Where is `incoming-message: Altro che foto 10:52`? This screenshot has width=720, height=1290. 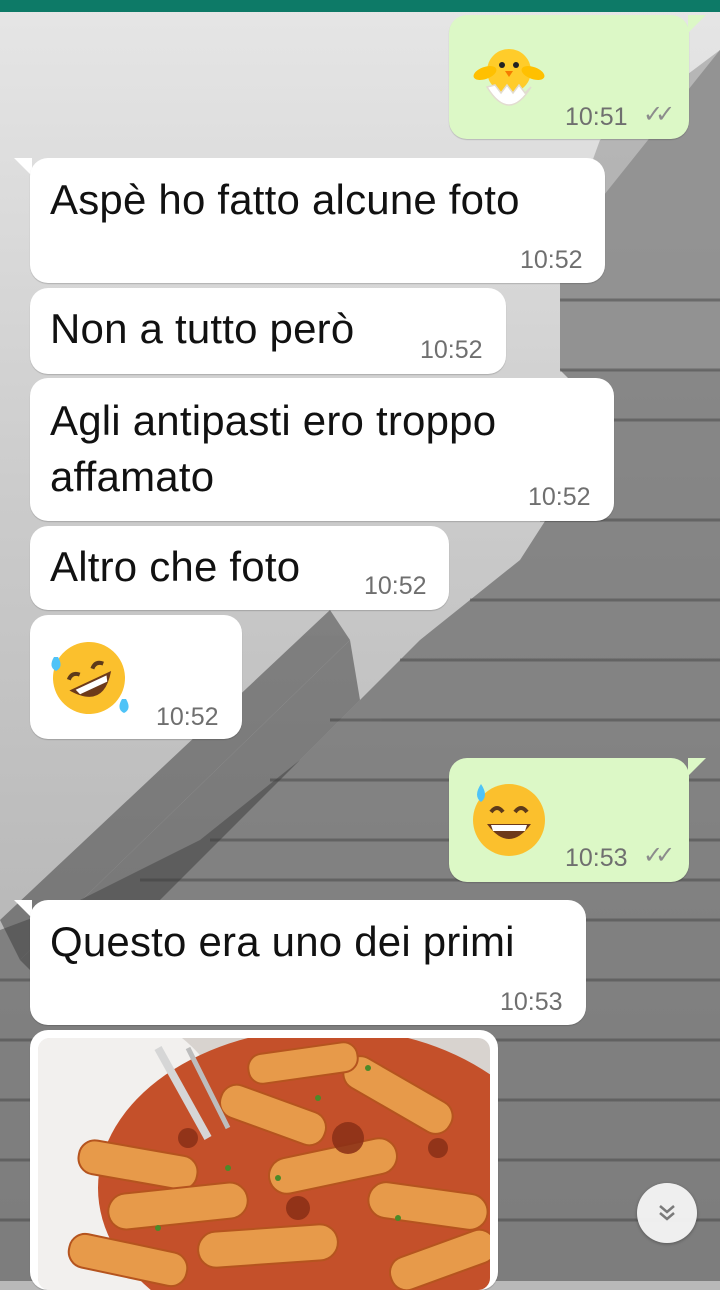 incoming-message: Altro che foto 10:52 is located at coordinates (239, 568).